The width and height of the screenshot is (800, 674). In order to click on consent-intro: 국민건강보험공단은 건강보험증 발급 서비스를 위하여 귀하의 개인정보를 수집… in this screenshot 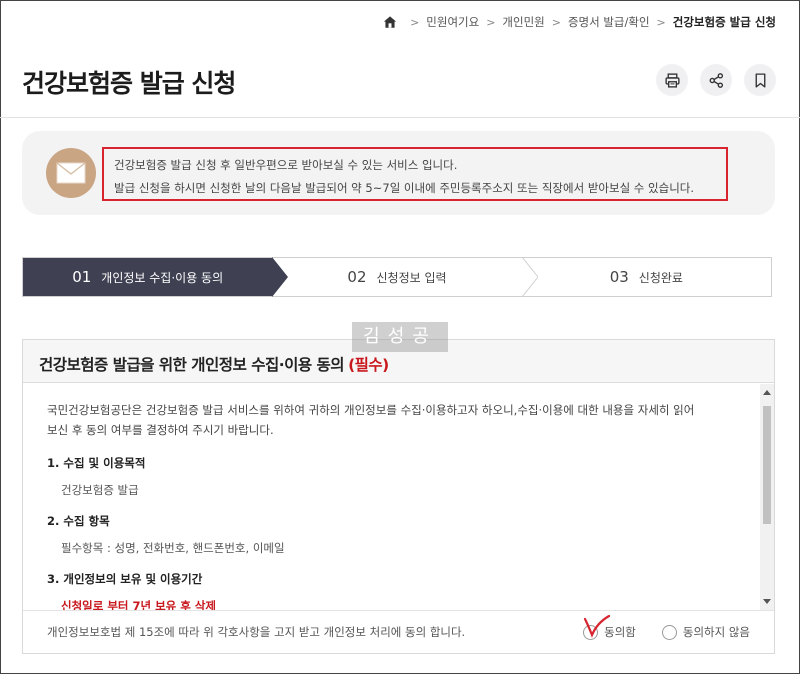, I will do `click(390, 420)`.